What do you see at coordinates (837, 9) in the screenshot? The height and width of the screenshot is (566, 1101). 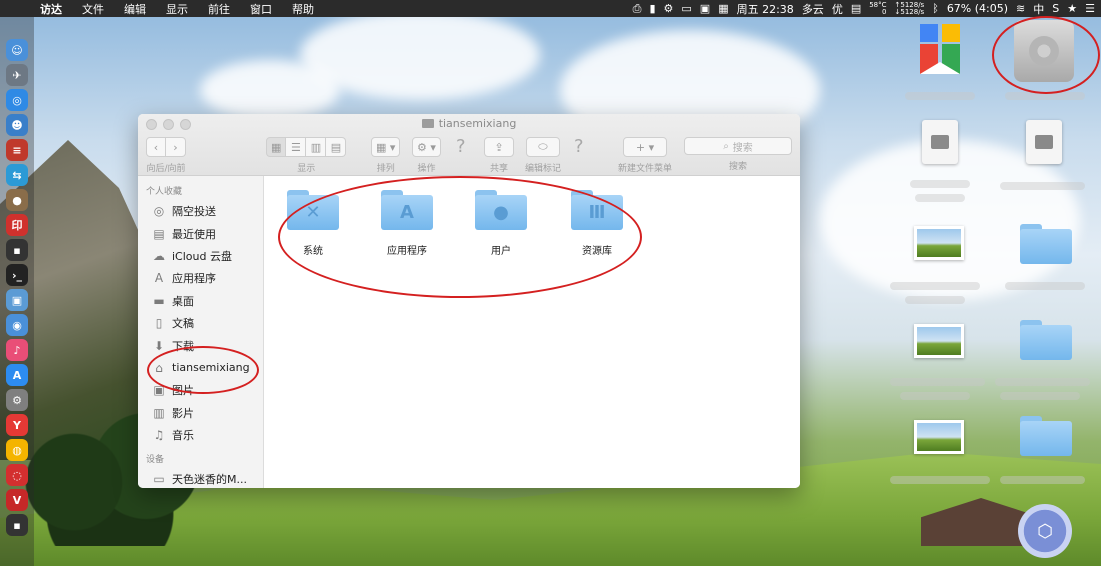 I see `menu-air-quality: 优` at bounding box center [837, 9].